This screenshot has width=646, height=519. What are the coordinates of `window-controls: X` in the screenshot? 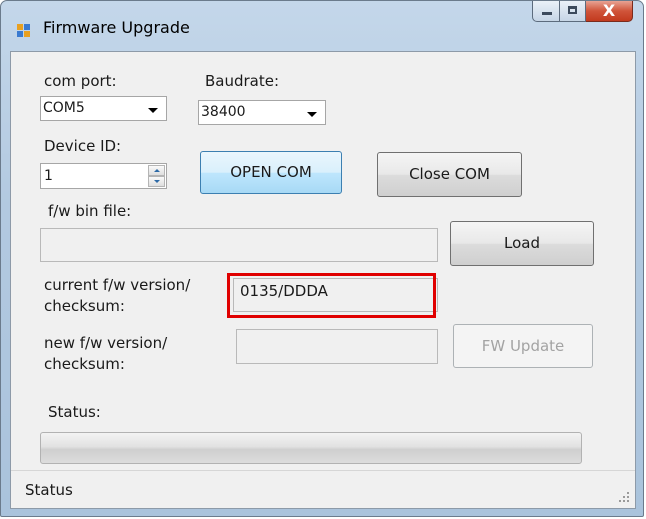 It's located at (582, 12).